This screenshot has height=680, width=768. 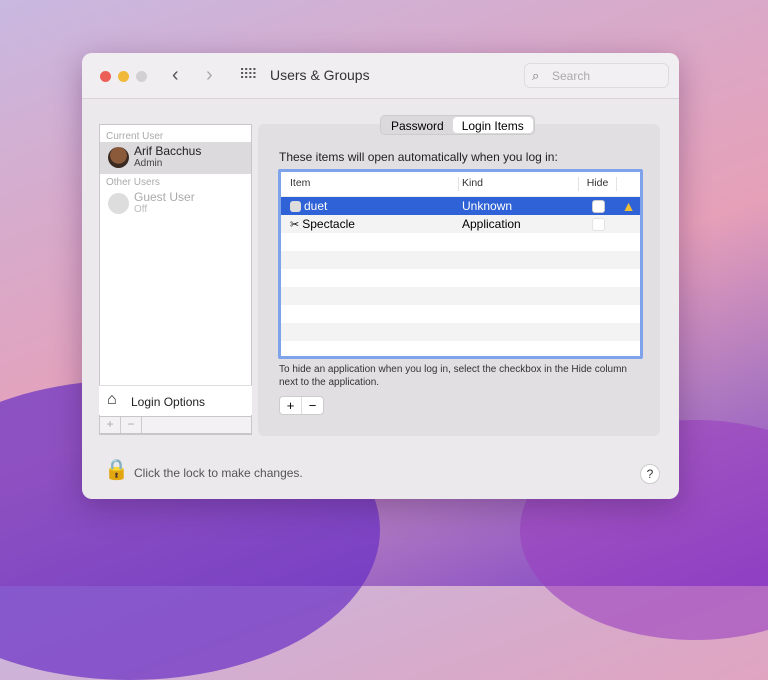 What do you see at coordinates (487, 206) in the screenshot?
I see `item-kind: Unknown` at bounding box center [487, 206].